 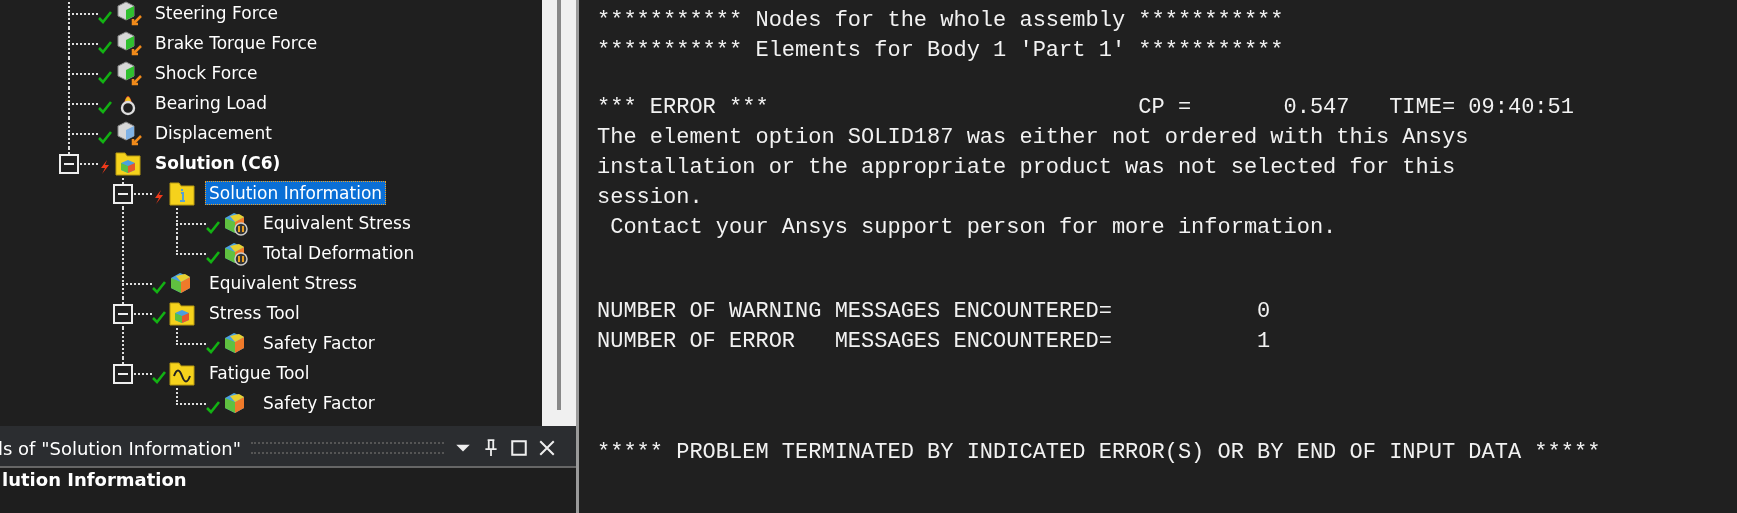 What do you see at coordinates (236, 43) in the screenshot?
I see `tree-item: Brake Torque Force` at bounding box center [236, 43].